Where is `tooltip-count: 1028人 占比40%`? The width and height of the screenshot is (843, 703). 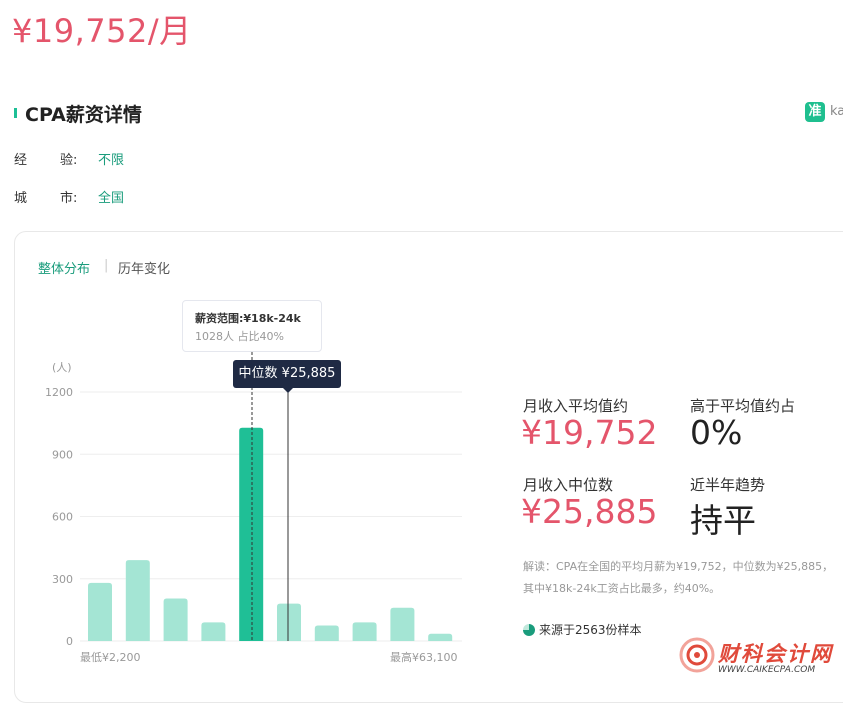 tooltip-count: 1028人 占比40% is located at coordinates (239, 336).